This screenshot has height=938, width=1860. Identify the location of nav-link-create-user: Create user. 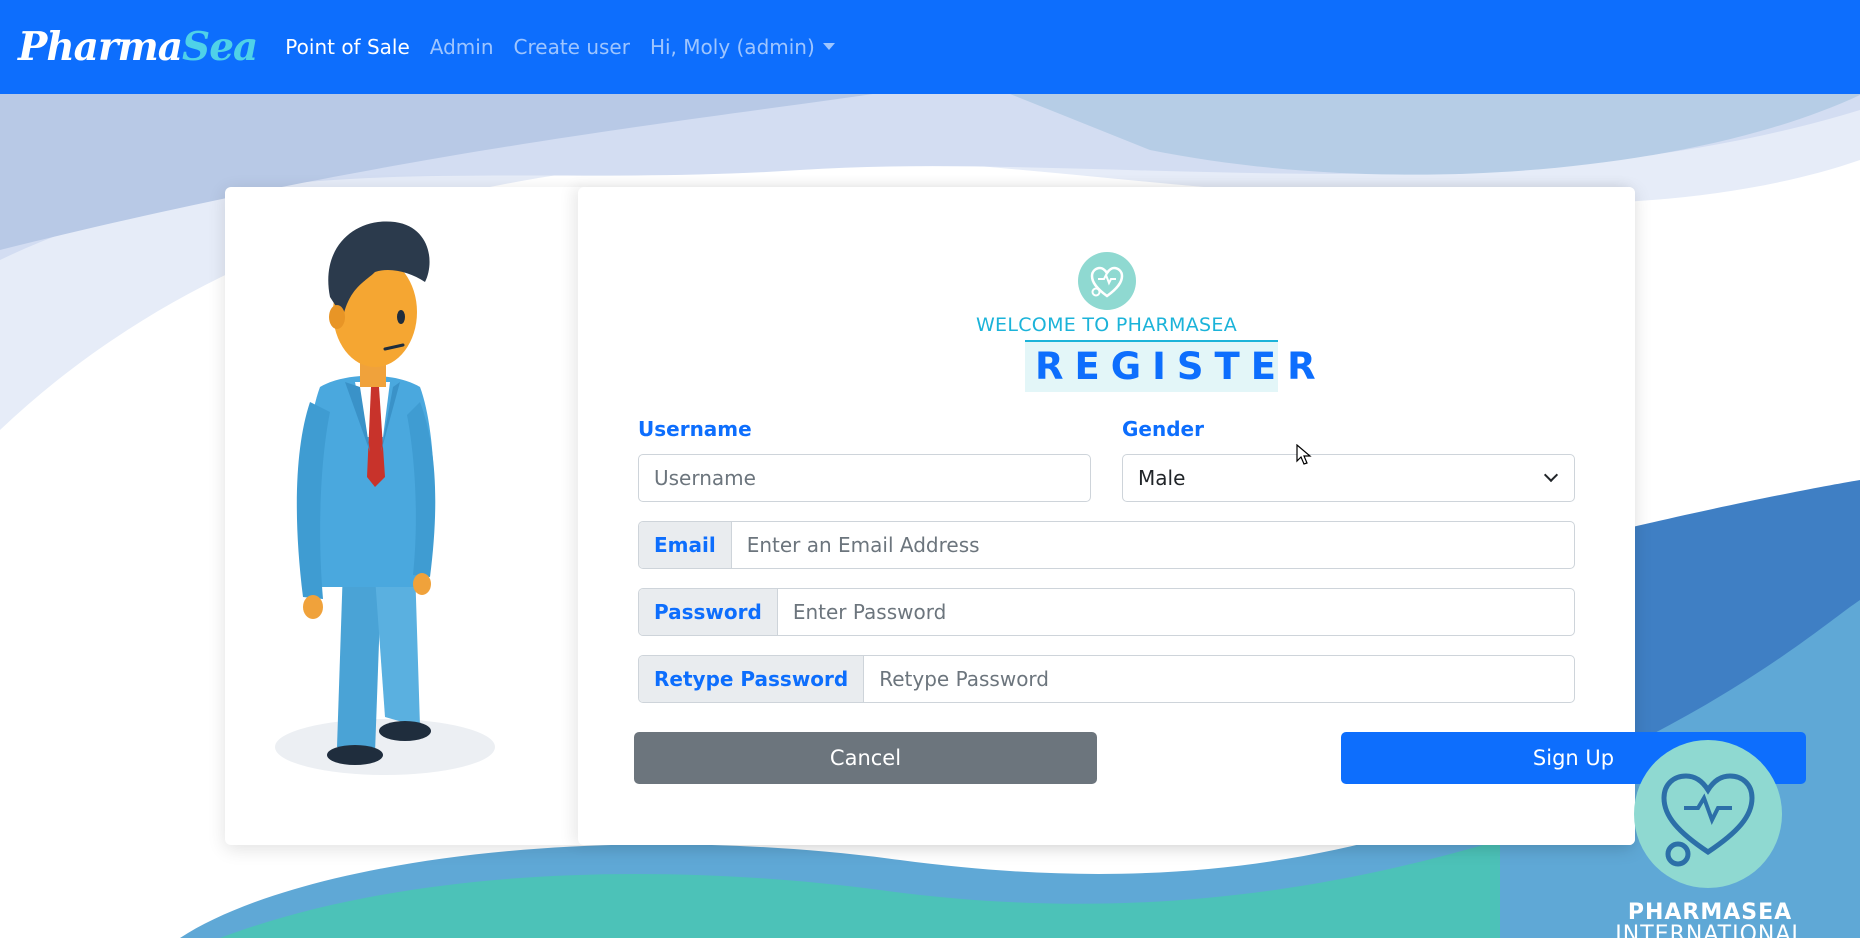
(572, 47).